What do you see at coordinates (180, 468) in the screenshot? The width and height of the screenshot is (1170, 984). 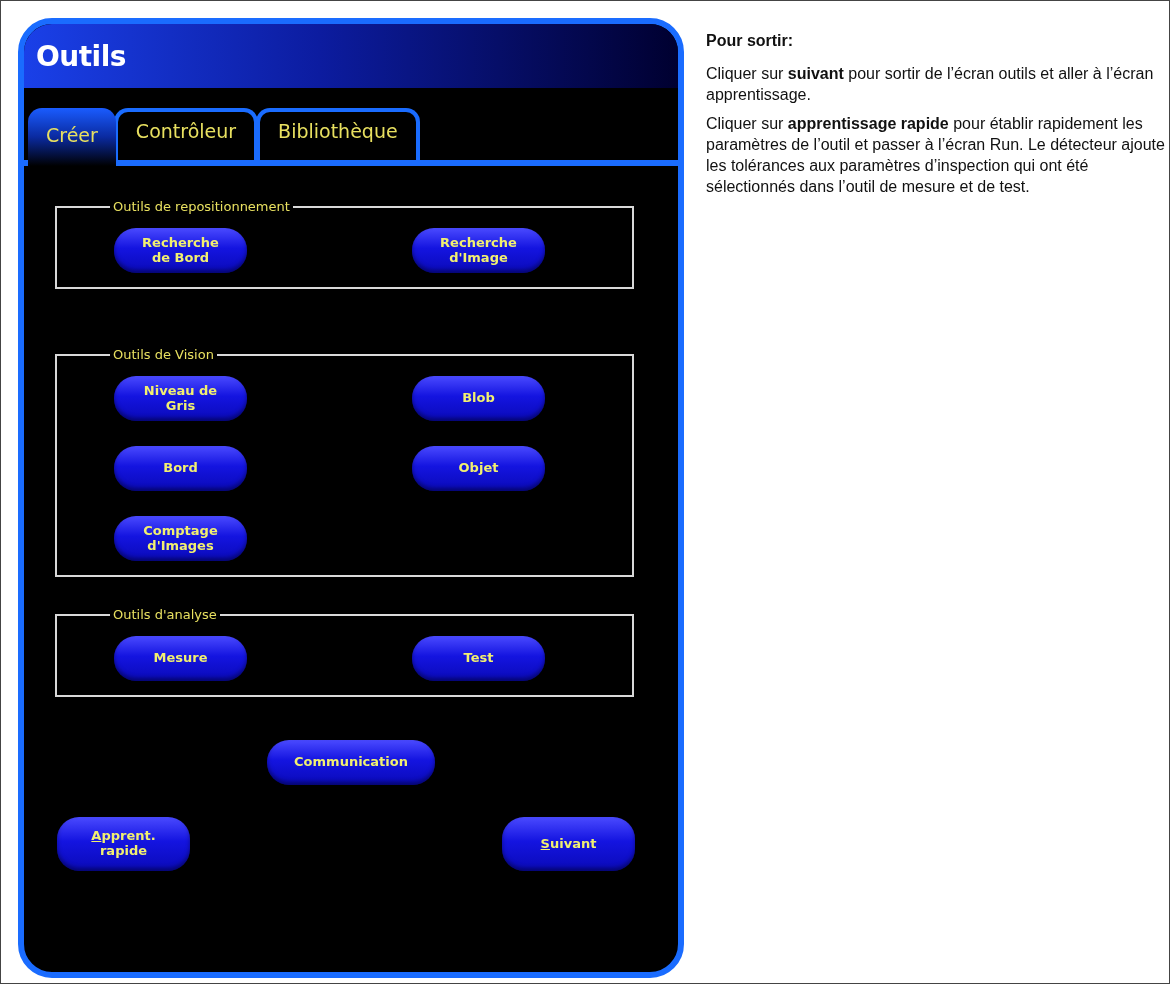 I see `tool-button: Bord` at bounding box center [180, 468].